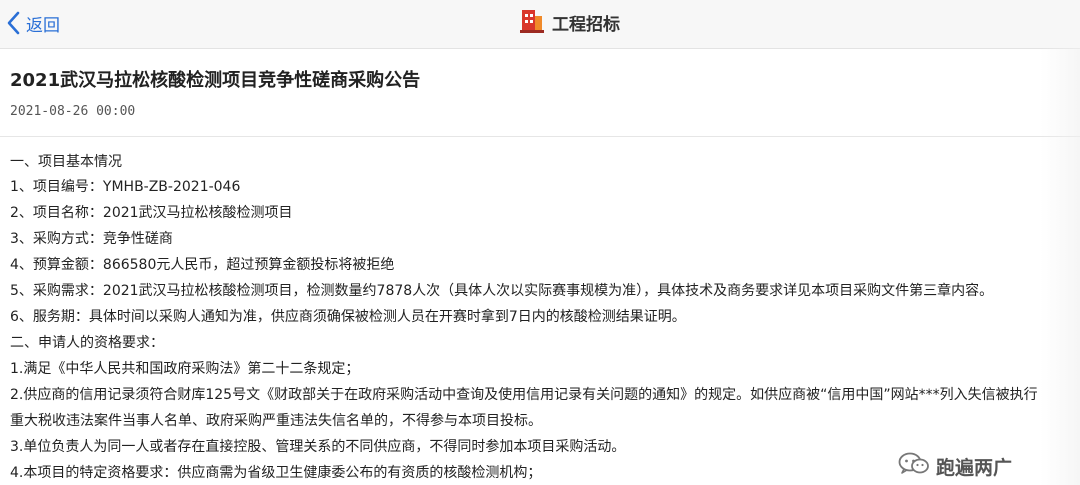 Image resolution: width=1080 pixels, height=485 pixels. I want to click on watermark: 跑遍两广, so click(955, 466).